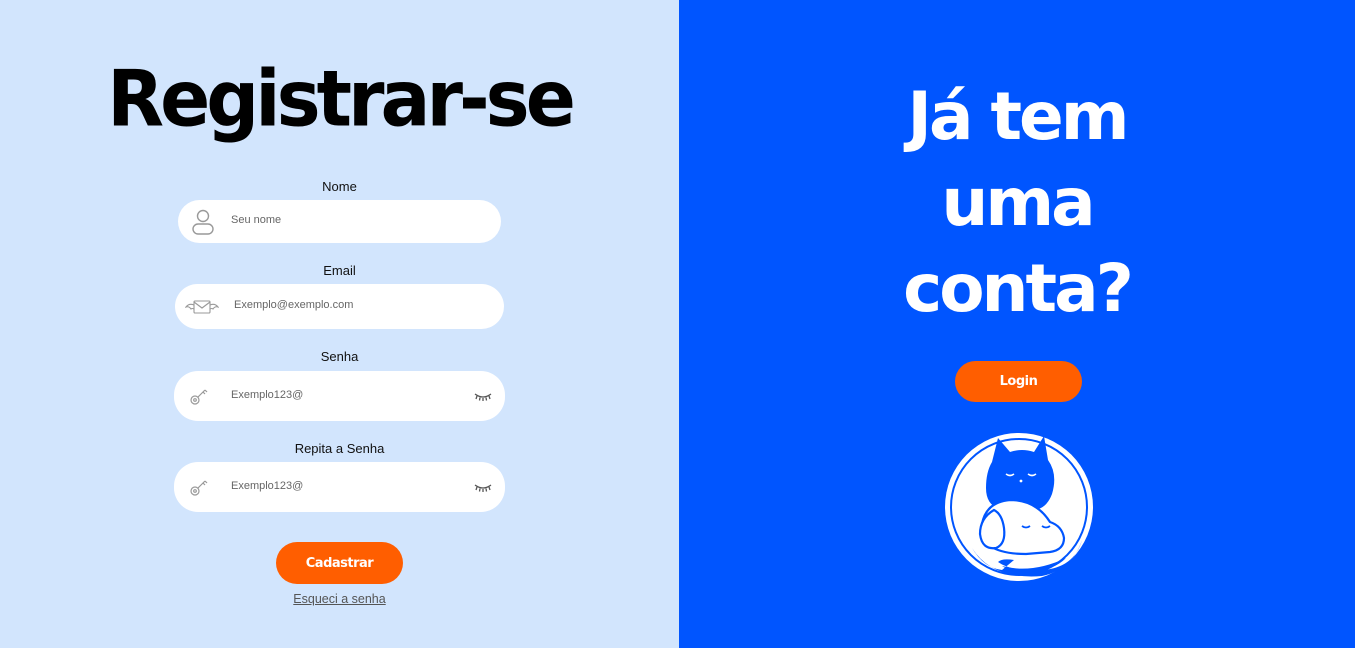 The image size is (1355, 648). I want to click on login-prompt-line: uma, so click(1018, 202).